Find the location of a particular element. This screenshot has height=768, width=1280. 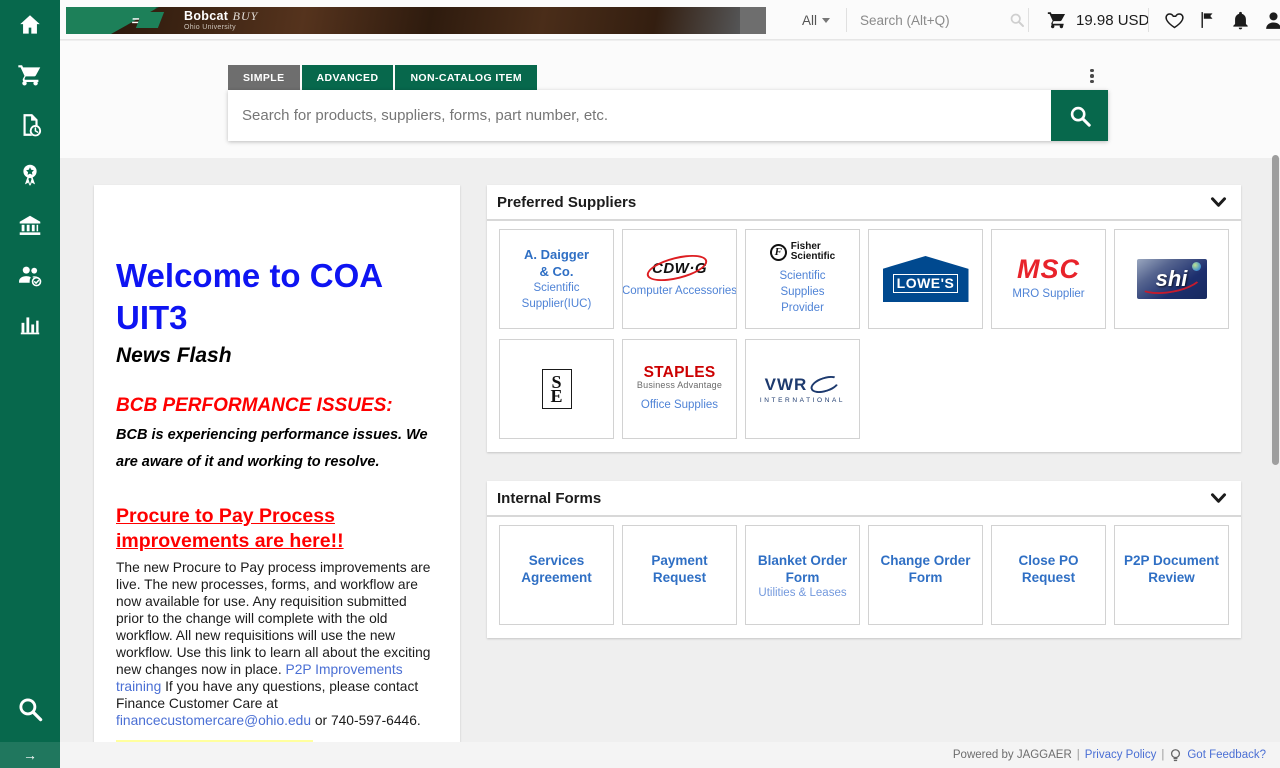

lightbulb-icon is located at coordinates (1176, 754).